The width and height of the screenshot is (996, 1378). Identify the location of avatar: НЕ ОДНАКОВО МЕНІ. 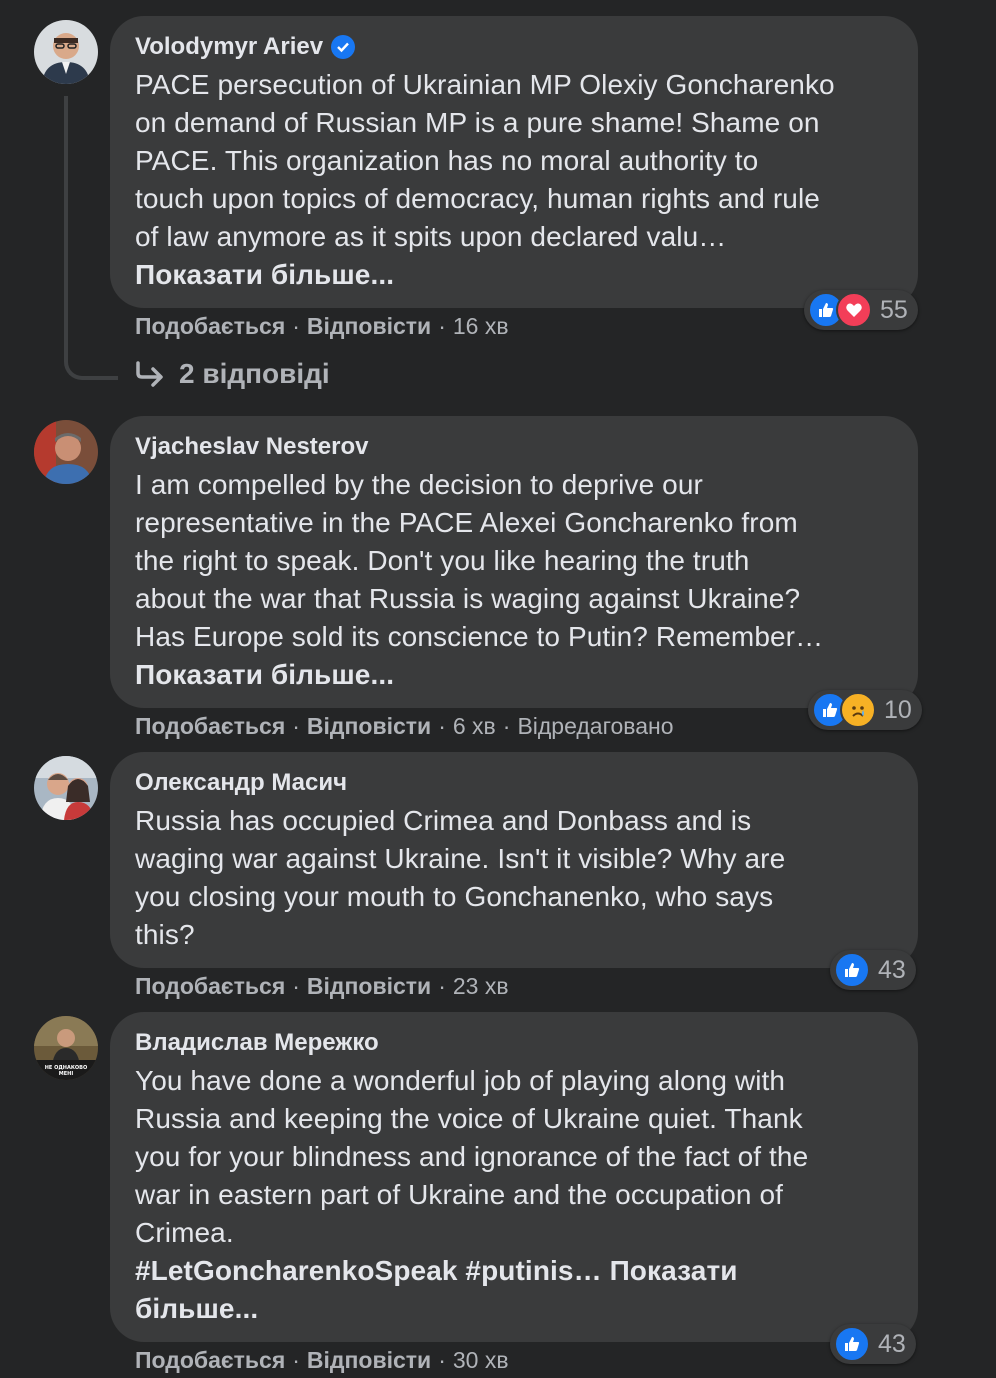
(66, 1048).